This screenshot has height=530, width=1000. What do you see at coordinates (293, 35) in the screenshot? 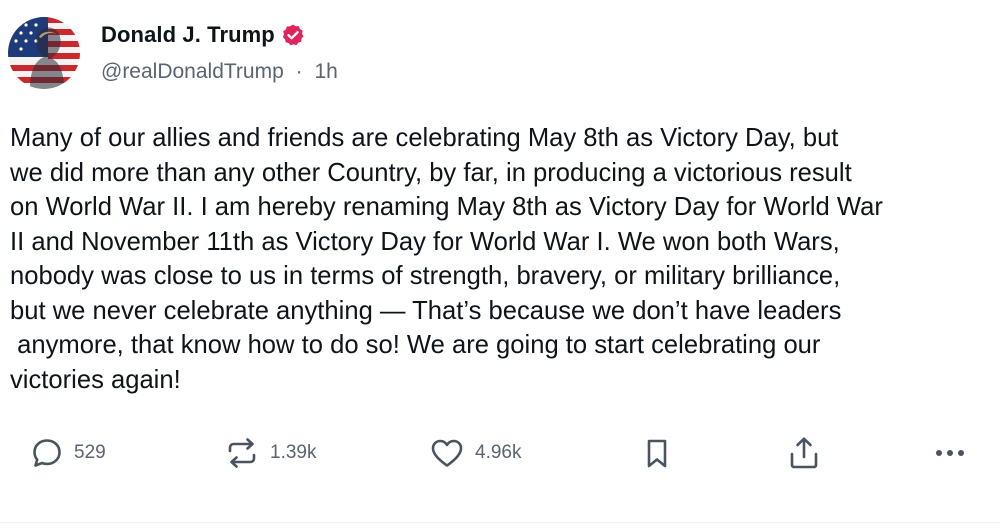
I see `verified-badge-icon` at bounding box center [293, 35].